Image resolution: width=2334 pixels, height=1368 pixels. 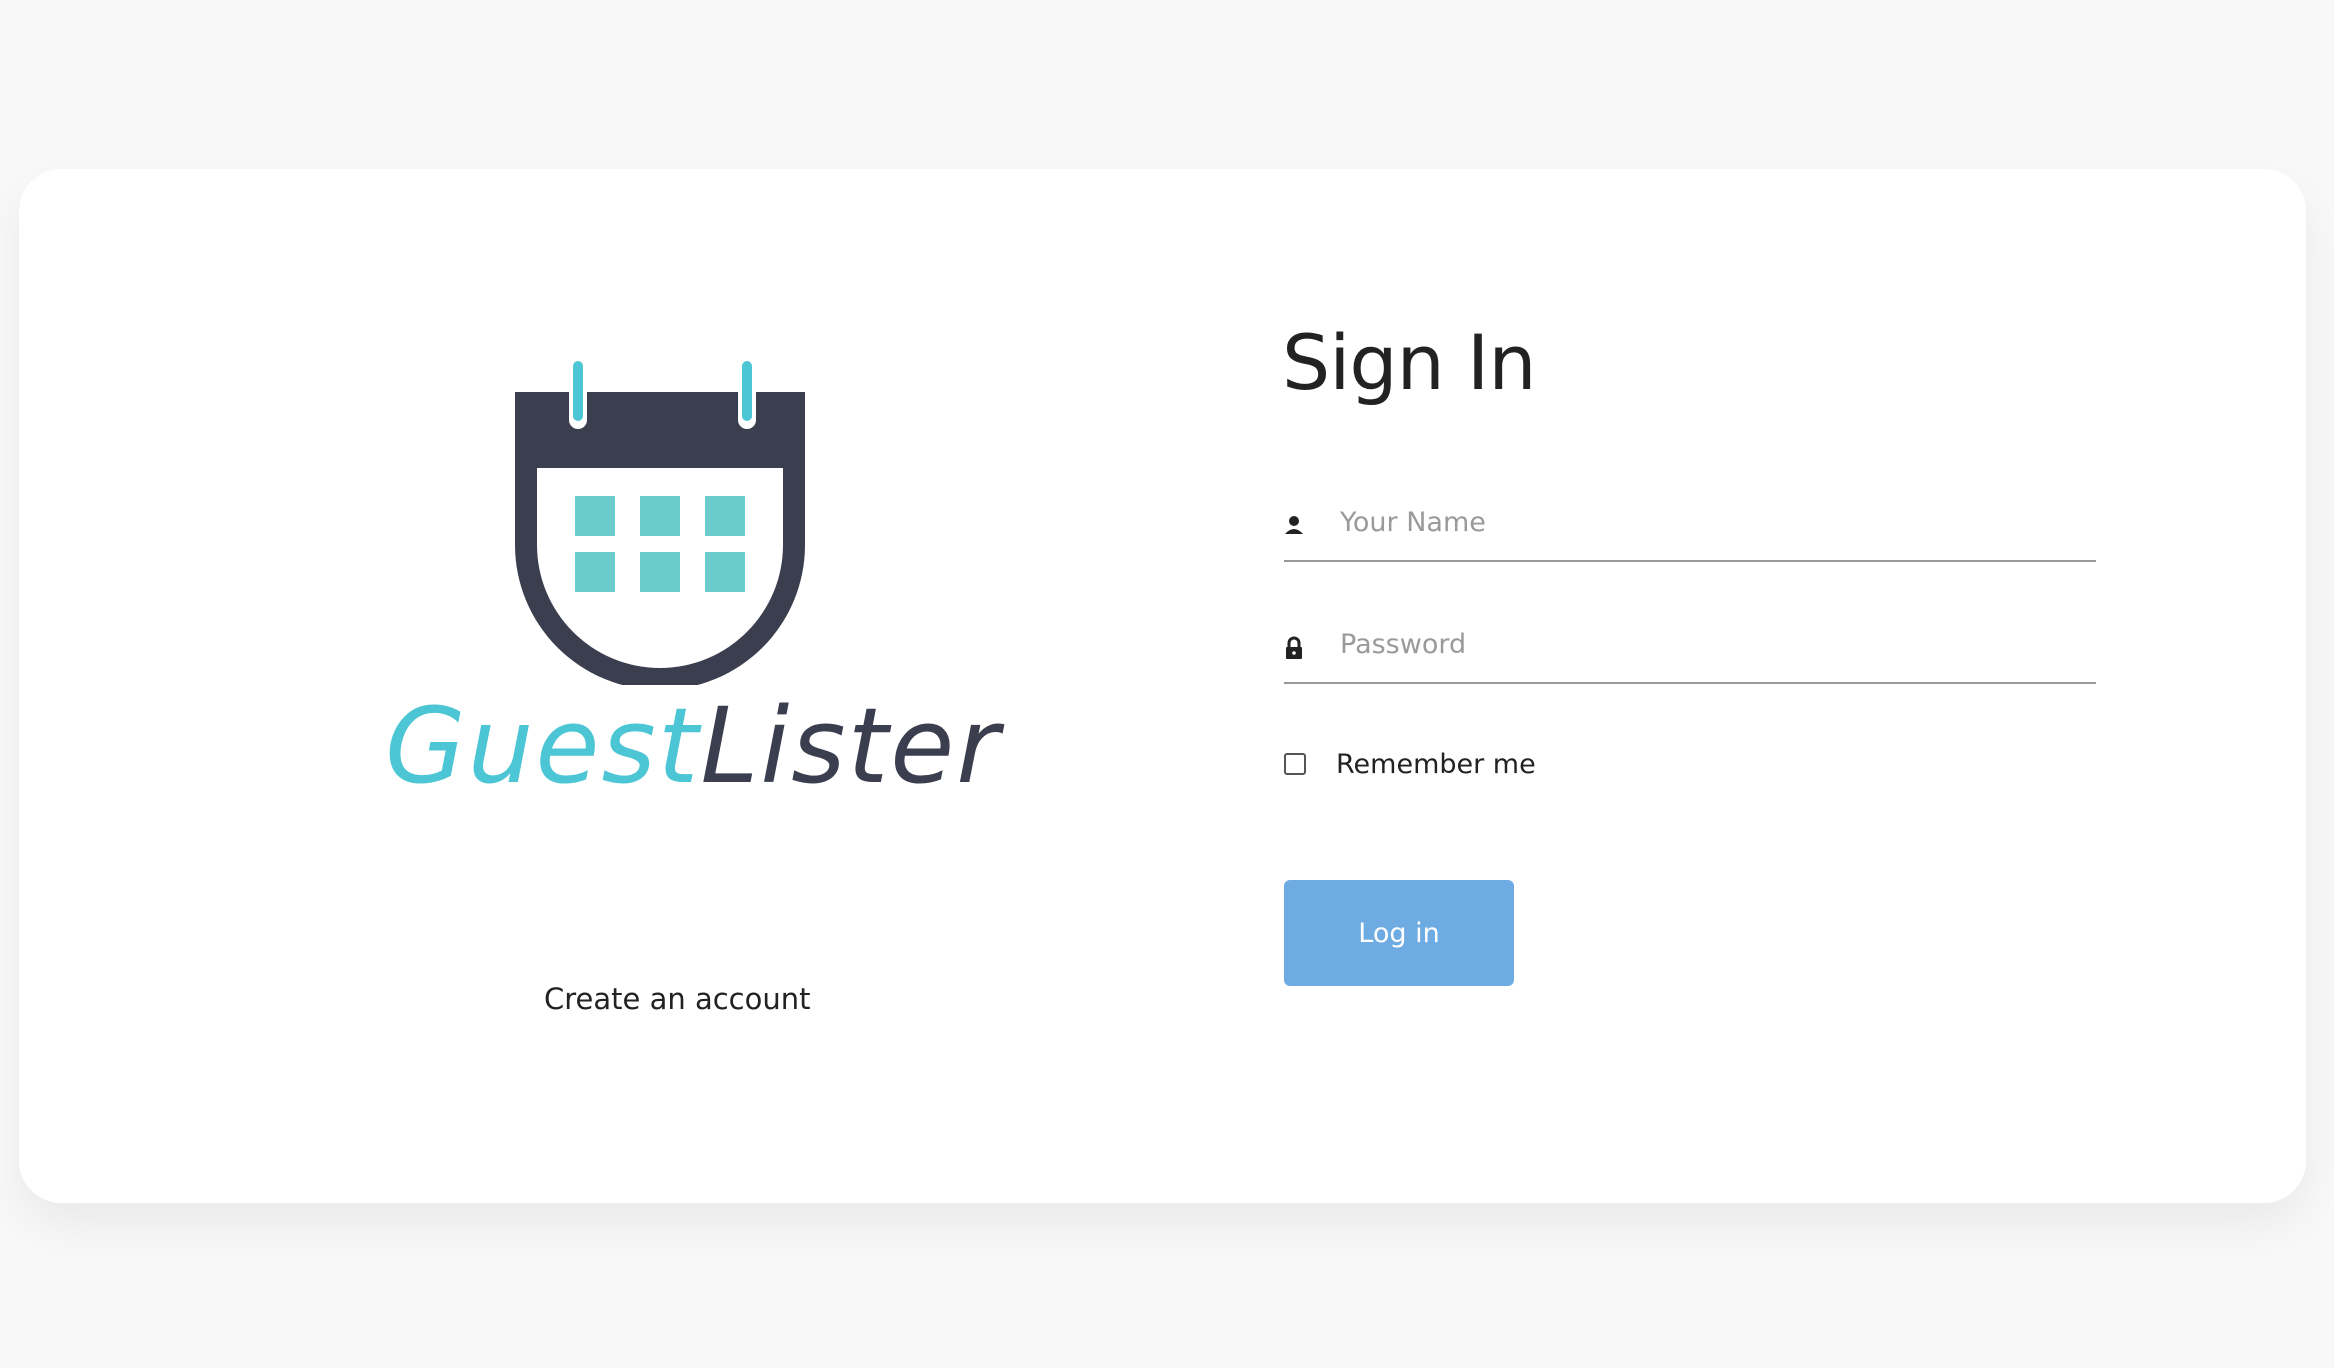 I want to click on logo-text-guest: Guest, so click(x=543, y=746).